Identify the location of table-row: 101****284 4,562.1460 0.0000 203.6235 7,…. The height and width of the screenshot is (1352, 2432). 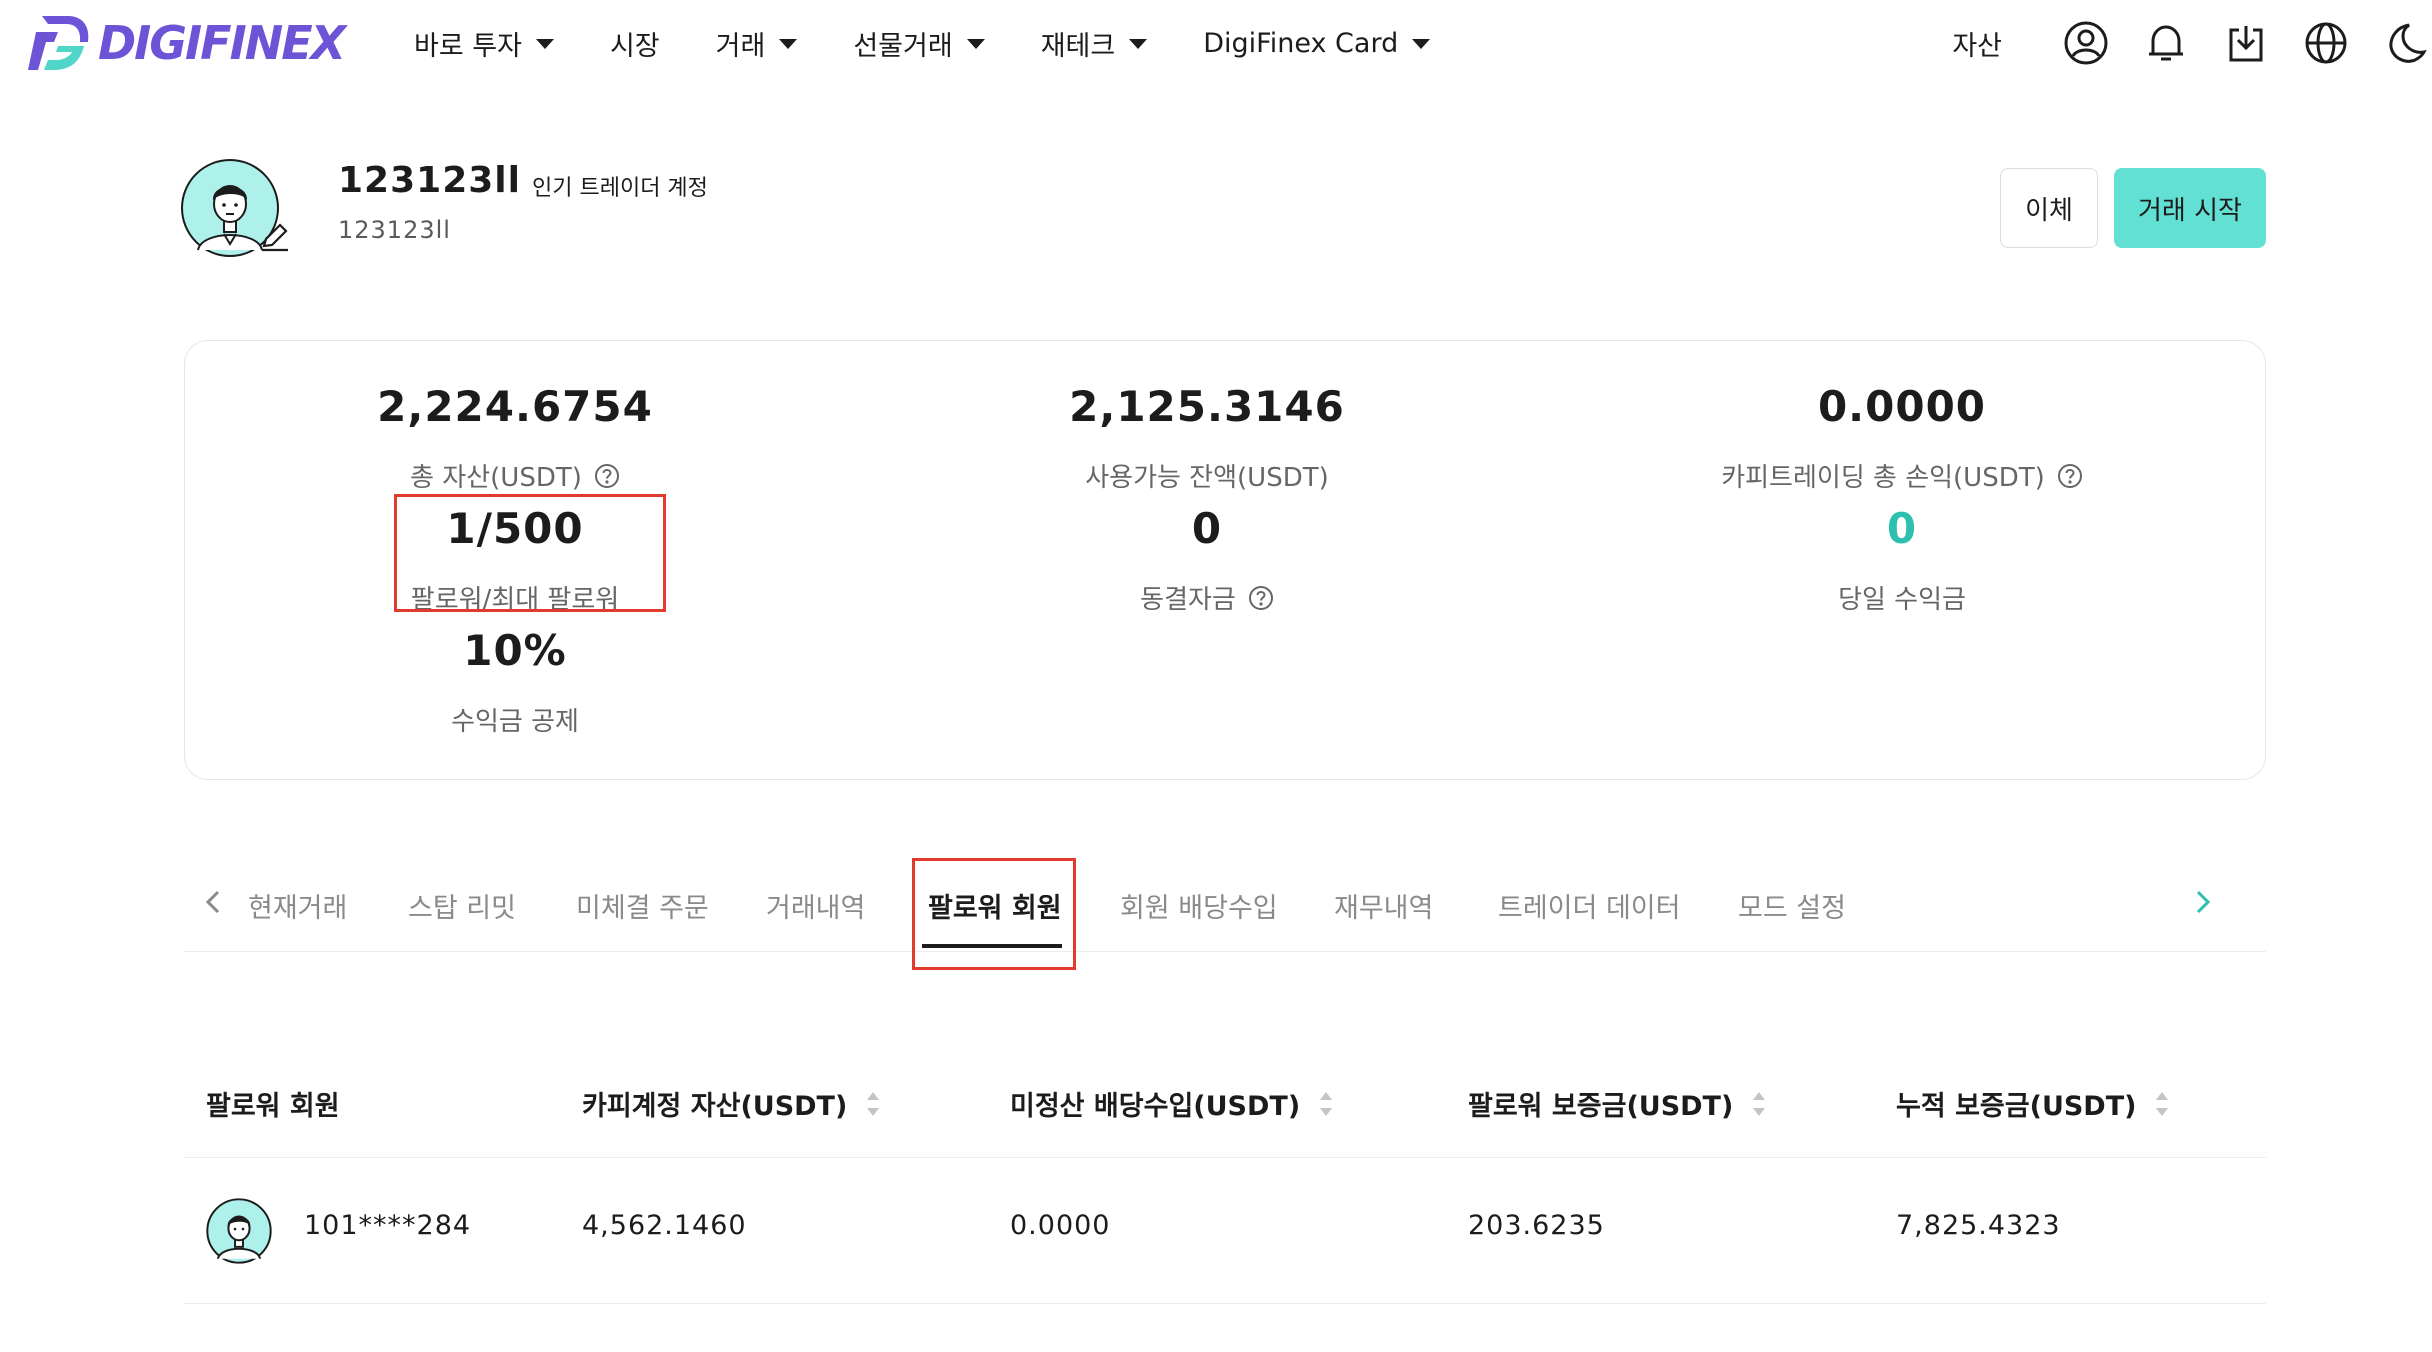
(1225, 1231).